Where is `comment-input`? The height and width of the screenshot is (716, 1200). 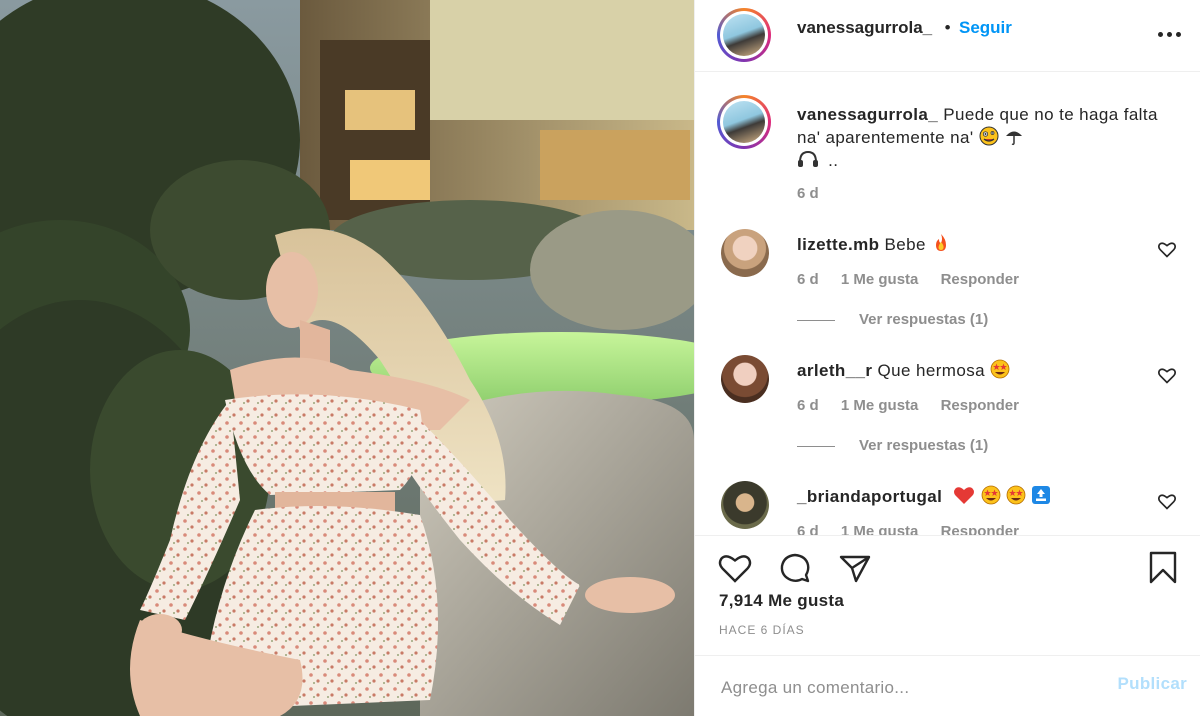
comment-input is located at coordinates (891, 688).